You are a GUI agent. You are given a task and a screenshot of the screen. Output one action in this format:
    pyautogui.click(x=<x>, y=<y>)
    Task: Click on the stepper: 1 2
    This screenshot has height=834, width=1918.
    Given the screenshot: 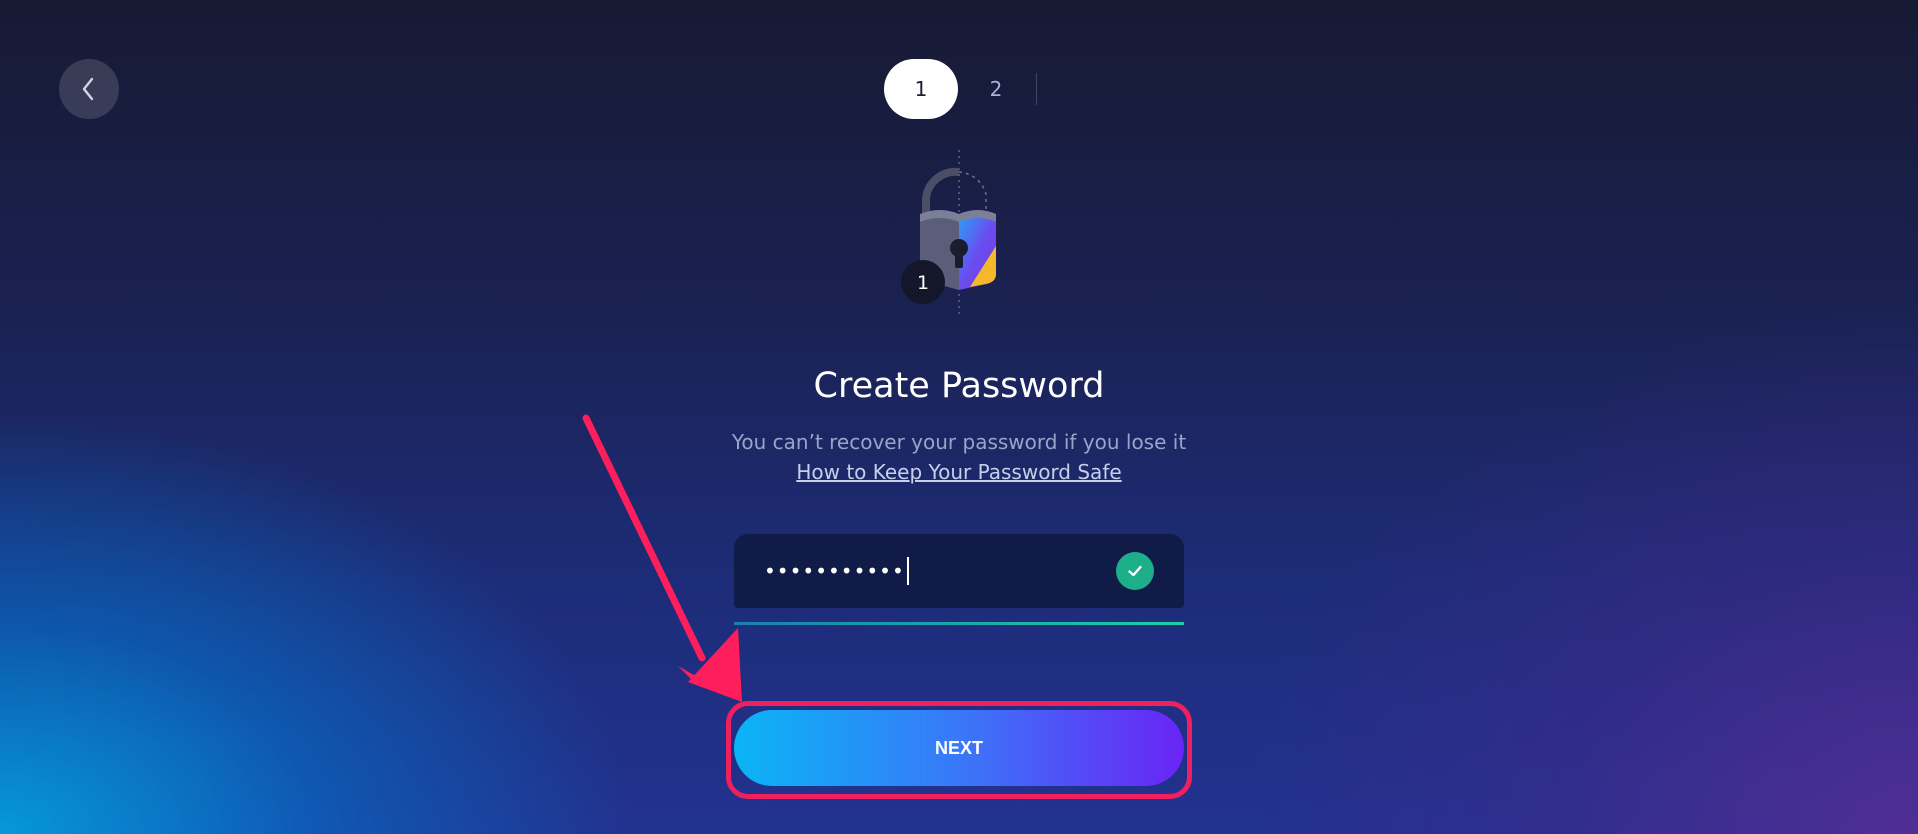 What is the action you would take?
    pyautogui.click(x=960, y=89)
    